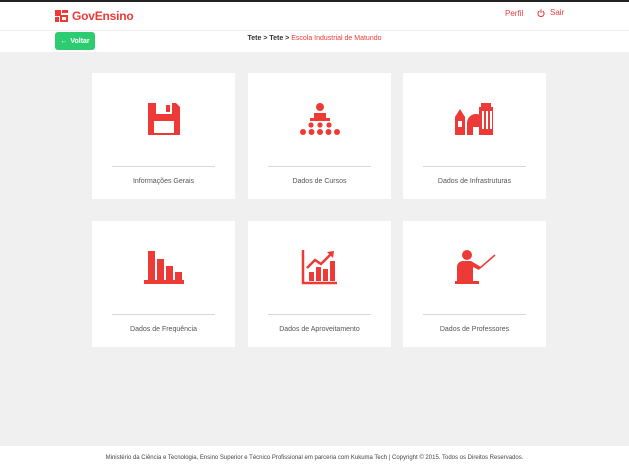  I want to click on card-label: Informações Gerais, so click(163, 181).